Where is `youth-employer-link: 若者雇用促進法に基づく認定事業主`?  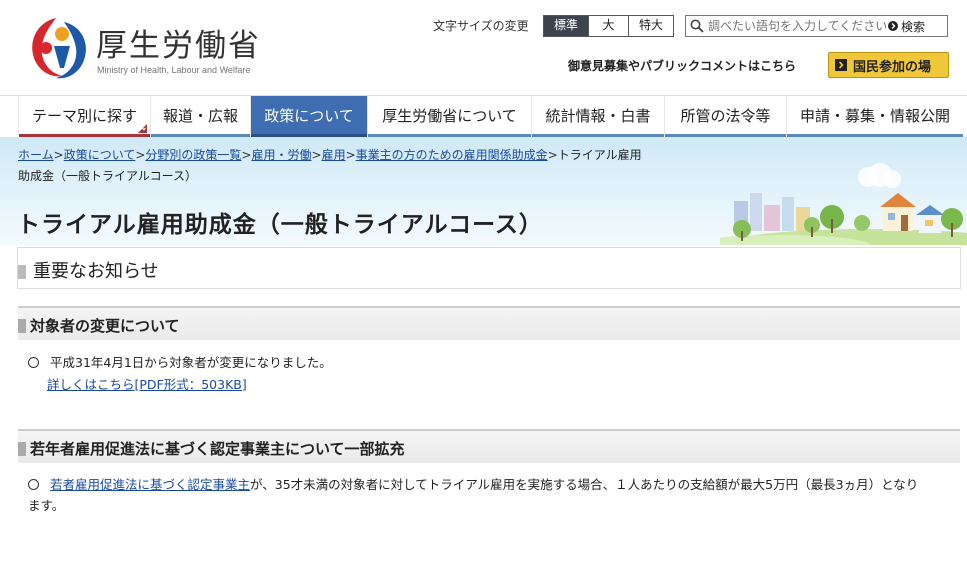
youth-employer-link: 若者雇用促進法に基づく認定事業主 is located at coordinates (150, 484).